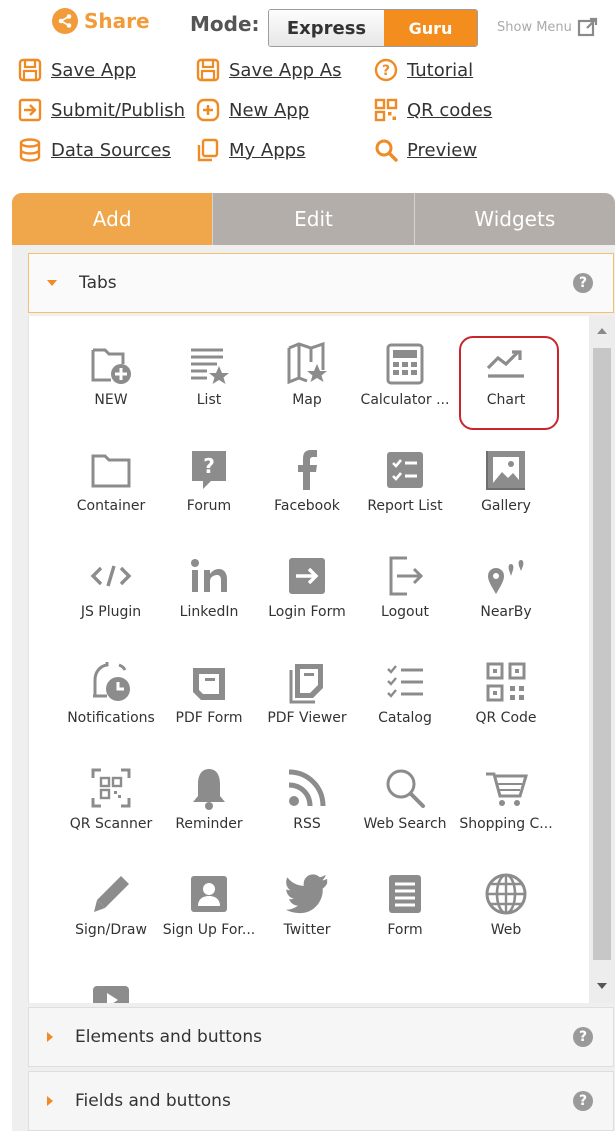 This screenshot has height=1131, width=616. Describe the element at coordinates (111, 994) in the screenshot. I see `video-icon` at that location.